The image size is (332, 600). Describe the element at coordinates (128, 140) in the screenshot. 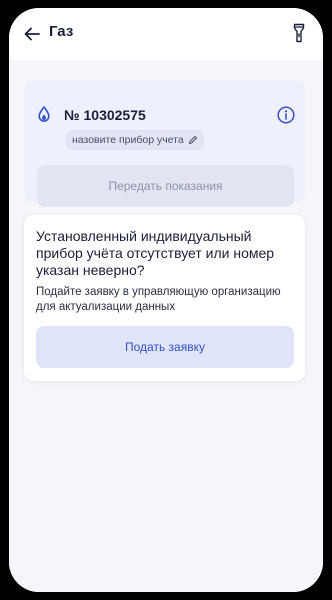

I see `meter-name-placeholder: назовите прибор учета` at that location.